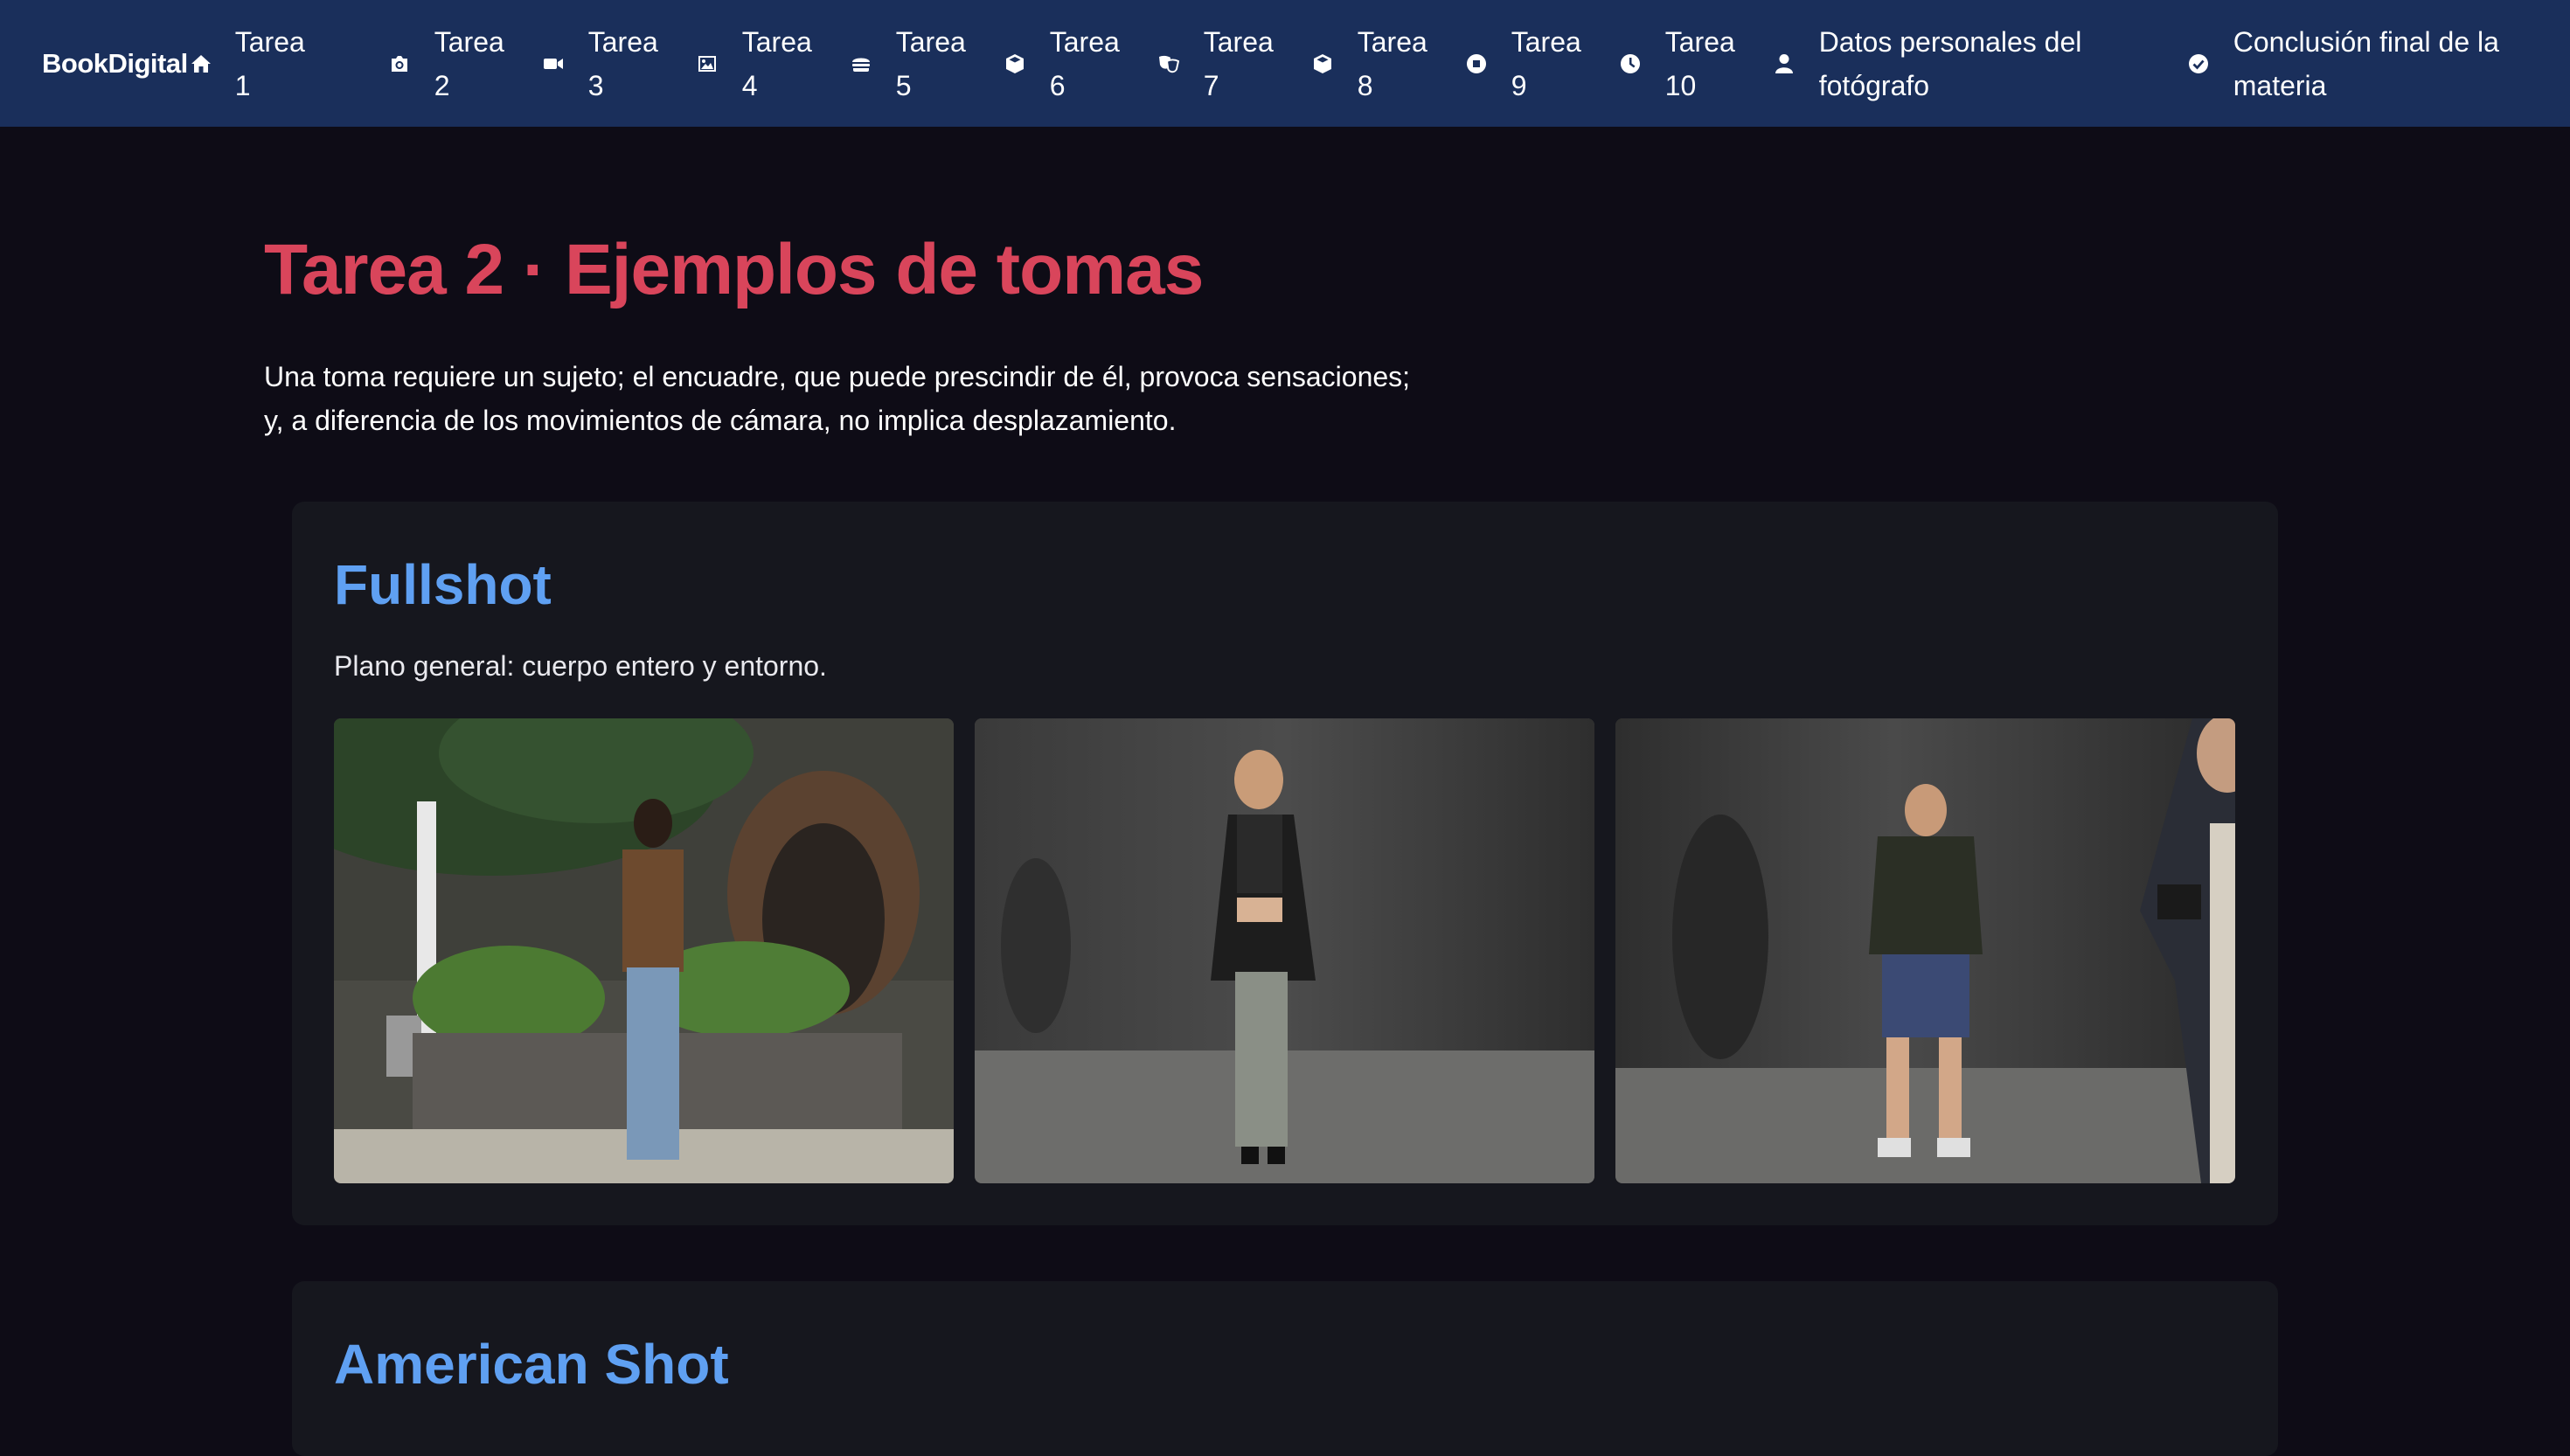 The image size is (2570, 1456). I want to click on nav-tarea-5-line1: Tarea, so click(930, 41).